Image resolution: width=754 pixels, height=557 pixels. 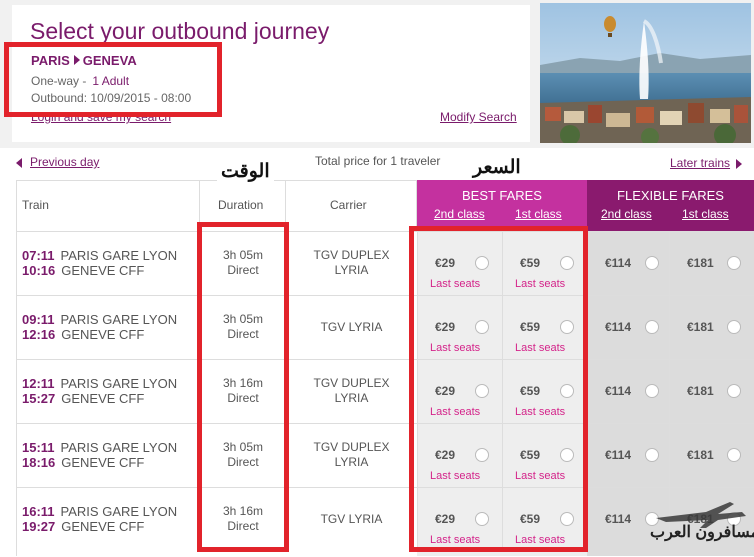 I want to click on best-fares-header: BEST FARES 2nd class 1st class, so click(x=502, y=205).